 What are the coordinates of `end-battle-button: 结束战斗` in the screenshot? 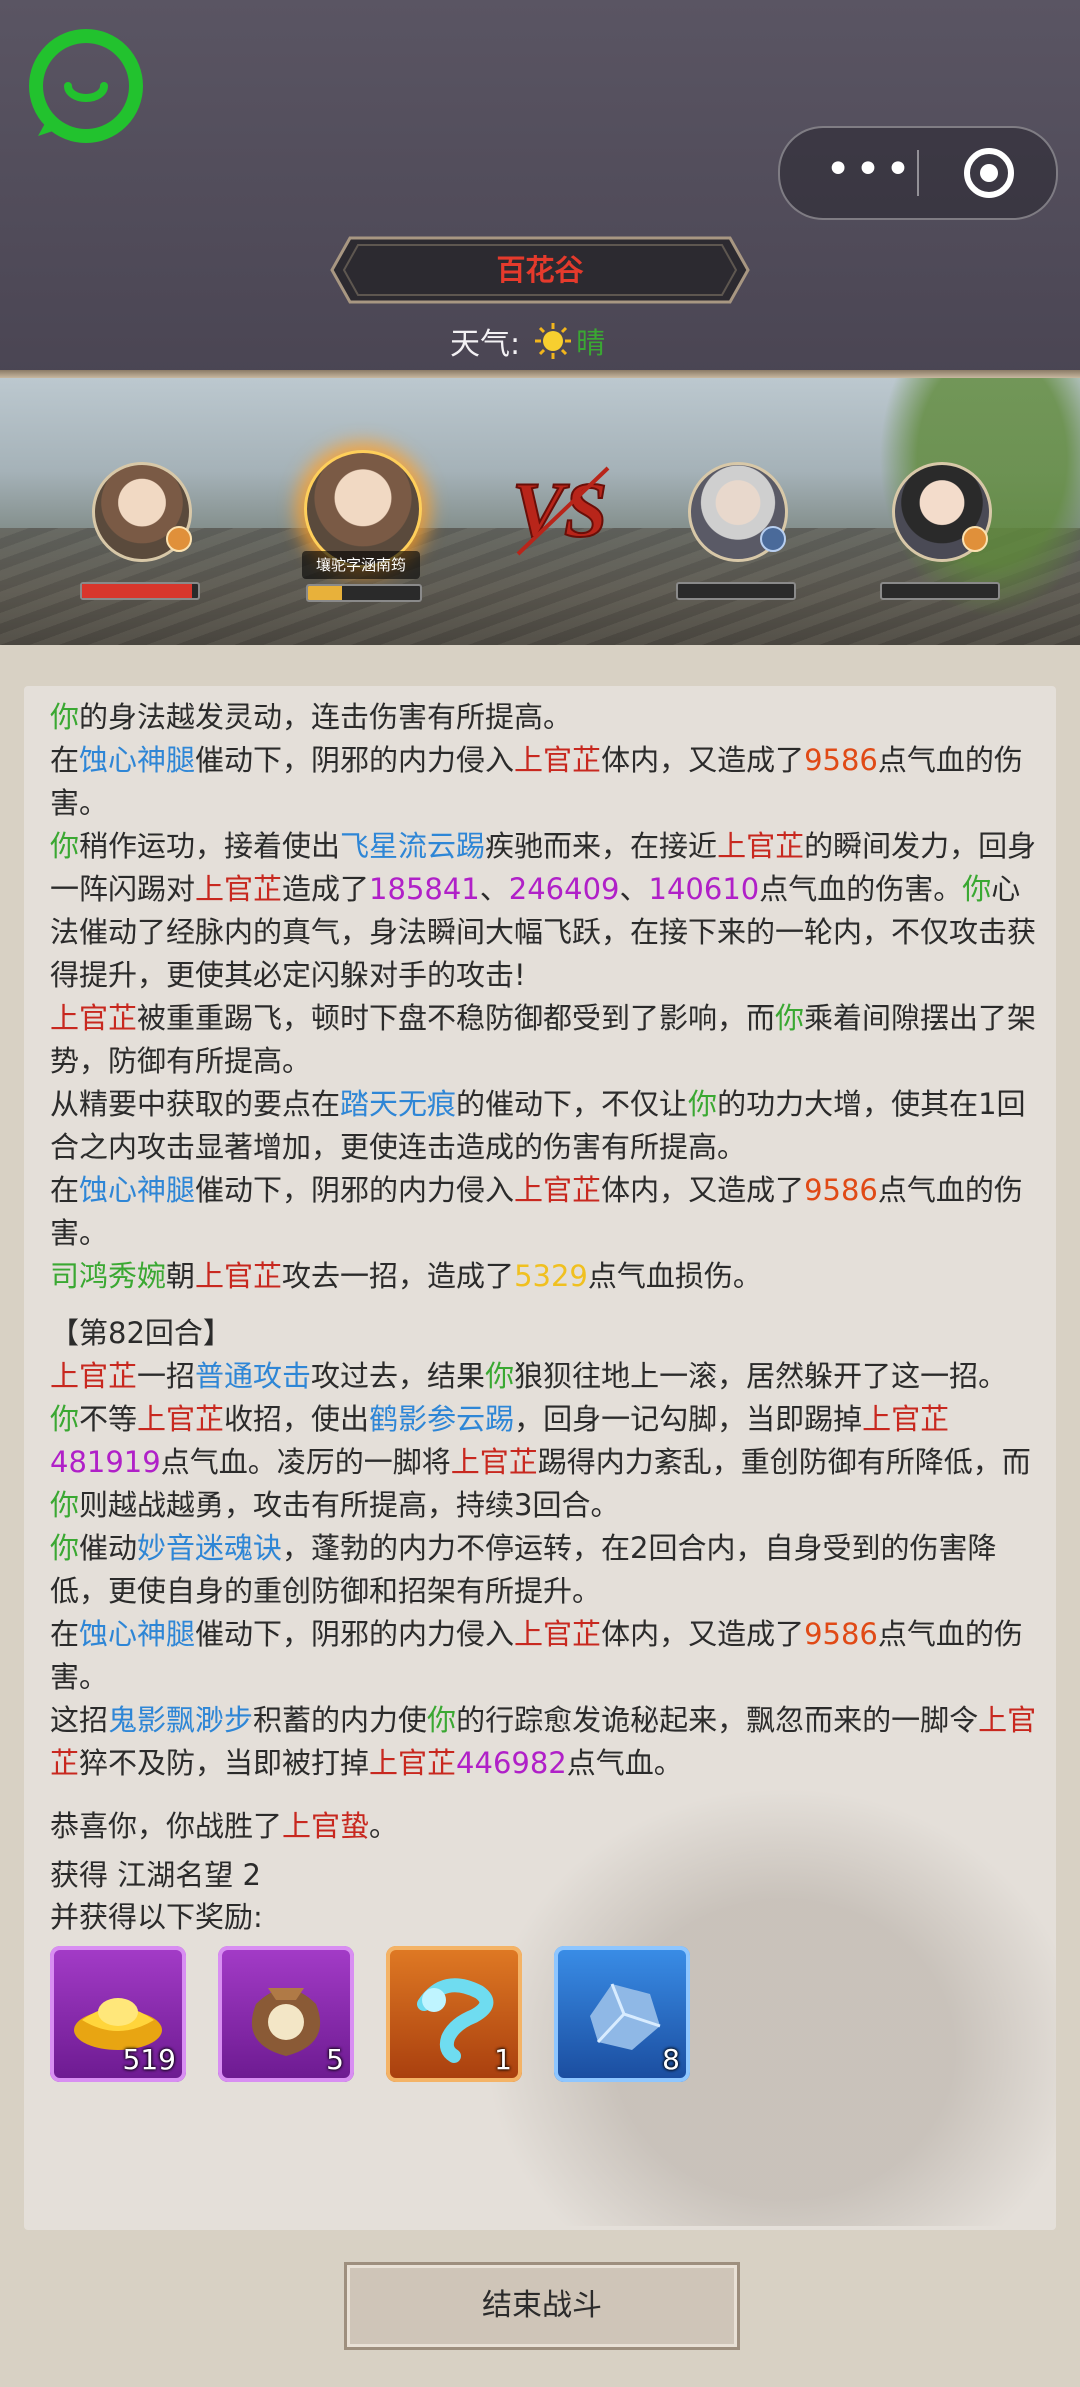 It's located at (542, 2306).